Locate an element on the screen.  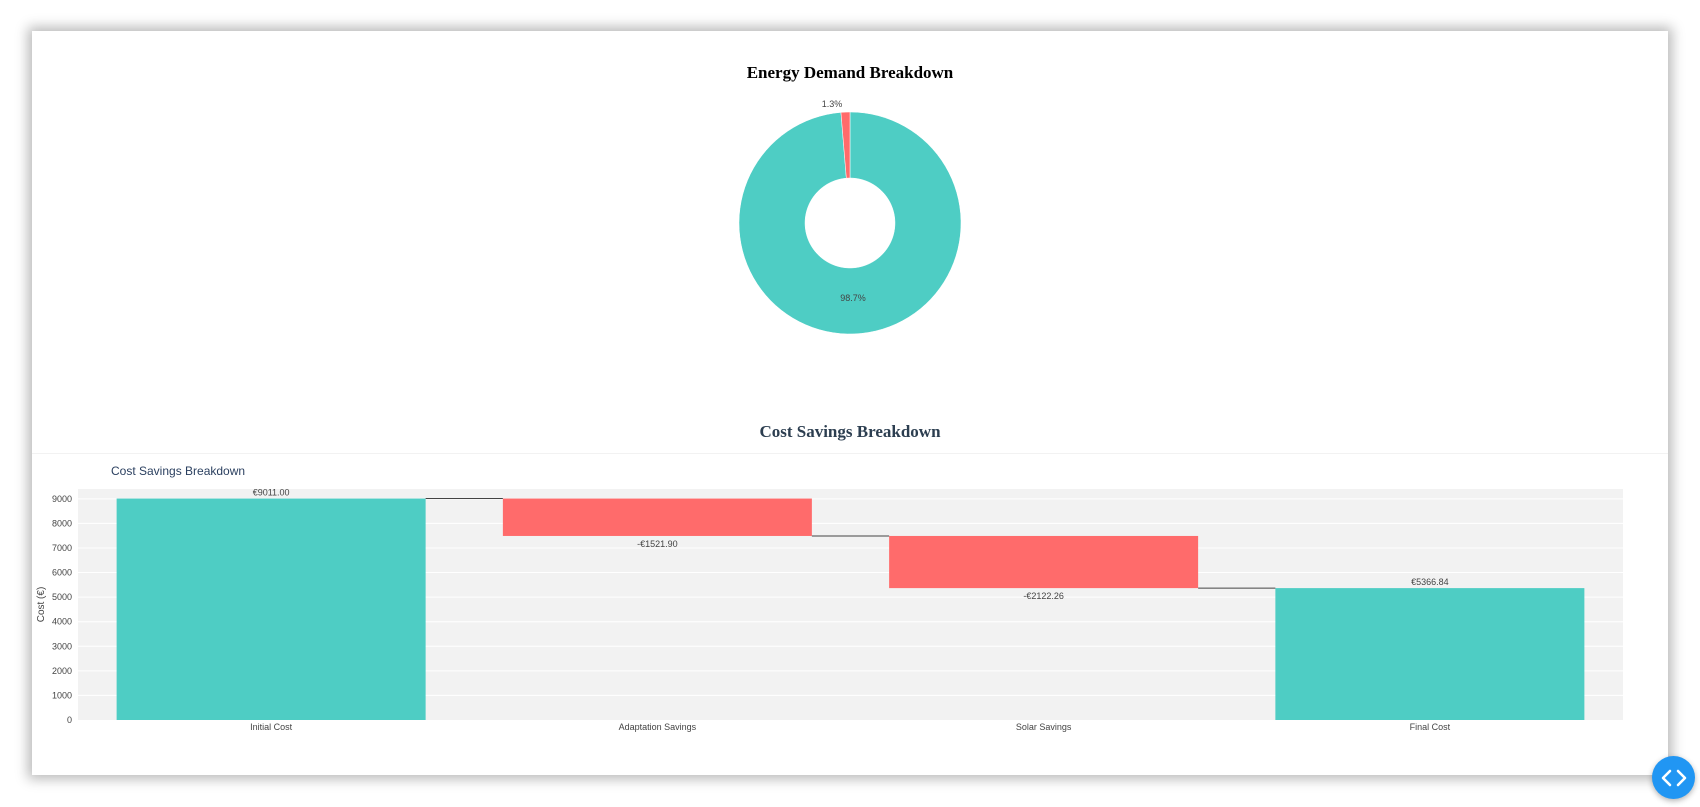
bar-value-label: -€2122.26 is located at coordinates (1043, 596).